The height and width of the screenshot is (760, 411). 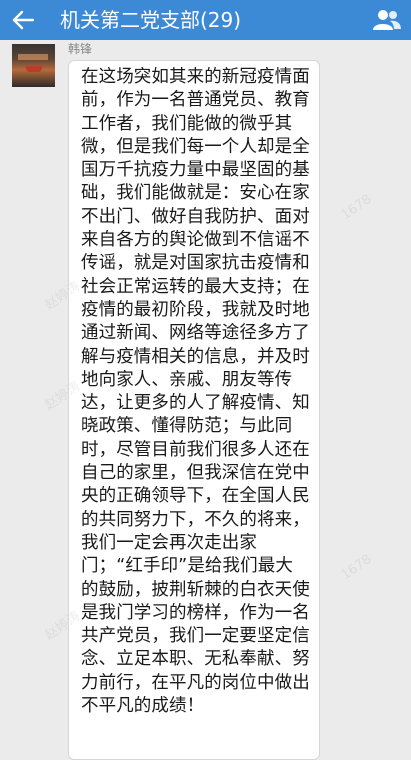 I want to click on group-members-icon, so click(x=387, y=20).